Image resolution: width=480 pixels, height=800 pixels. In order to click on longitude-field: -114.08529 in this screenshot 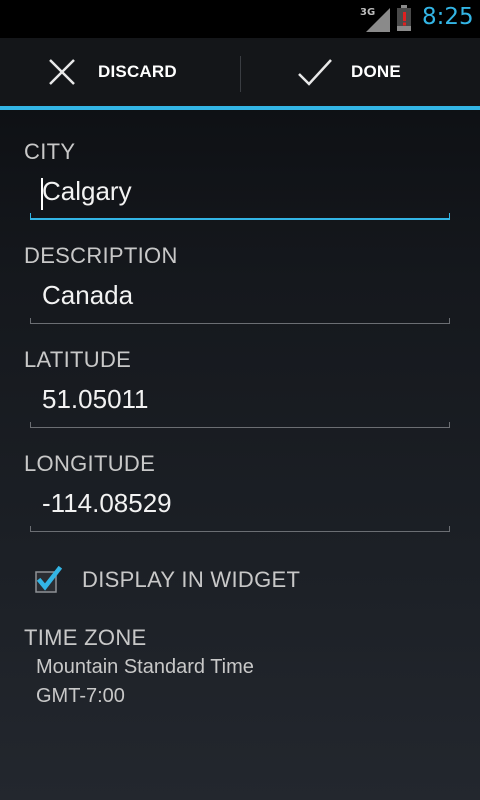, I will do `click(240, 509)`.